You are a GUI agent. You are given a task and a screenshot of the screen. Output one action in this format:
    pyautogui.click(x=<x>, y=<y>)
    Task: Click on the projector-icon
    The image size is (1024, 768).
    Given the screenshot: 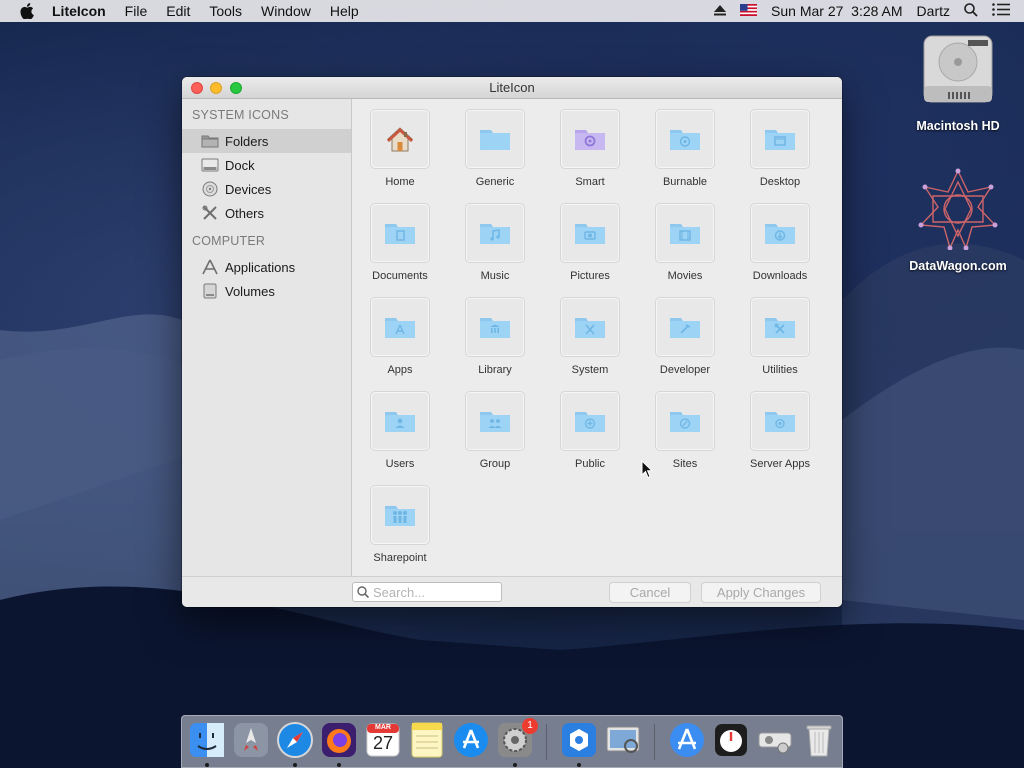 What is the action you would take?
    pyautogui.click(x=775, y=740)
    